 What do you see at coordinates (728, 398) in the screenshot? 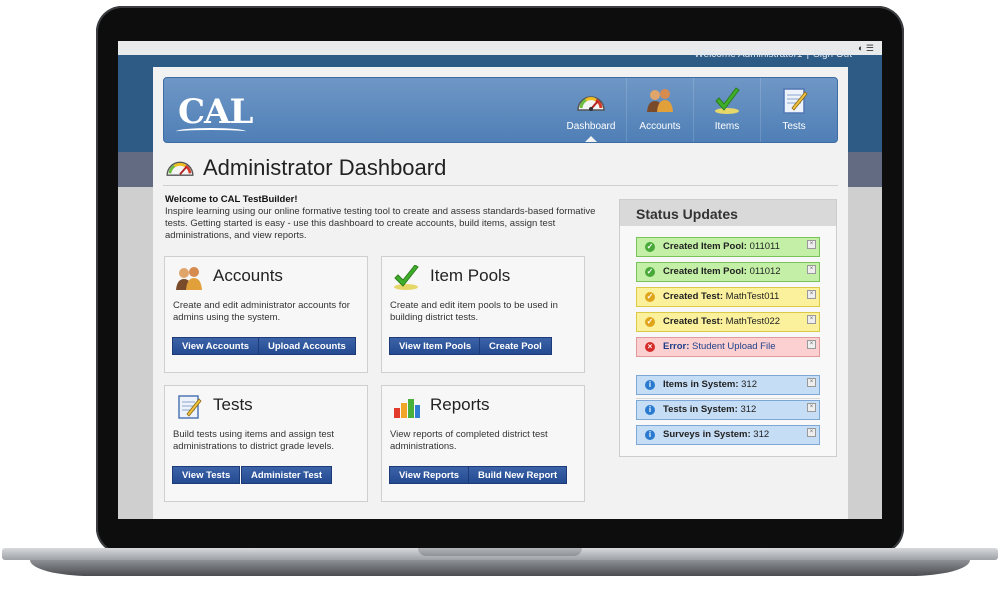
I see `status-divider` at bounding box center [728, 398].